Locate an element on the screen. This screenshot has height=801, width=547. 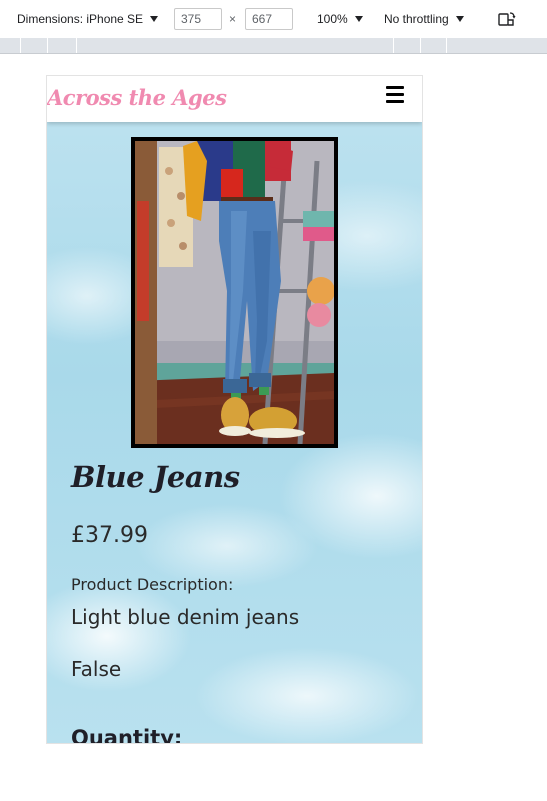
throttle-select-label: No throttling is located at coordinates (416, 19).